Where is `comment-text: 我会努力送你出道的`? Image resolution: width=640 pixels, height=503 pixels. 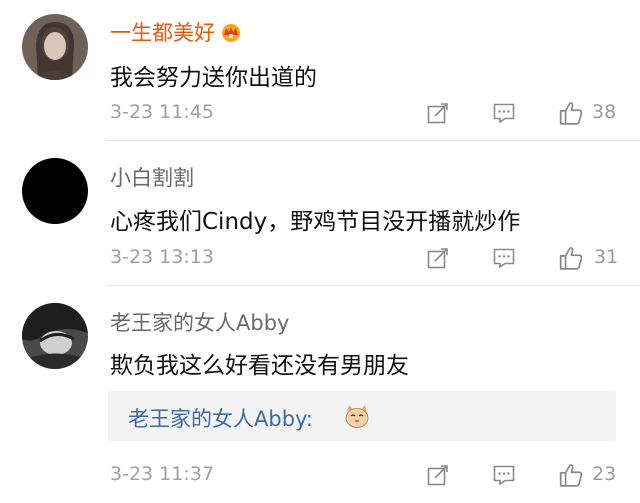 comment-text: 我会努力送你出道的 is located at coordinates (213, 78).